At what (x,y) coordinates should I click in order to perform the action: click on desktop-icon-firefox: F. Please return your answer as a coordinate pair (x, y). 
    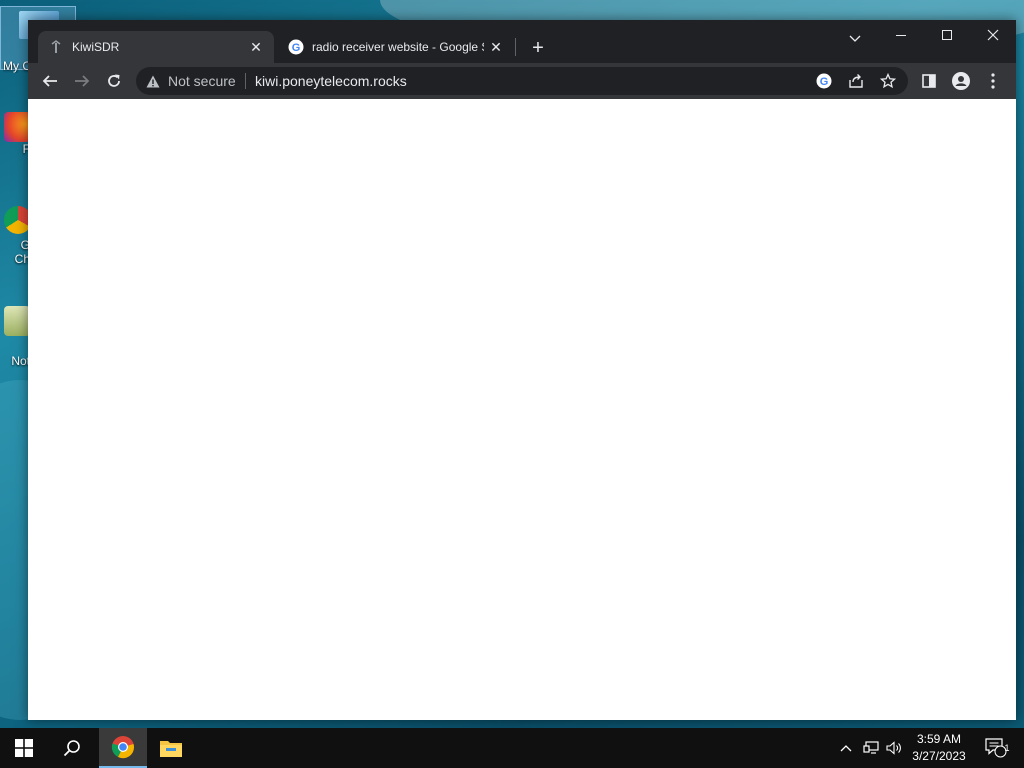
    Looking at the image, I should click on (15, 134).